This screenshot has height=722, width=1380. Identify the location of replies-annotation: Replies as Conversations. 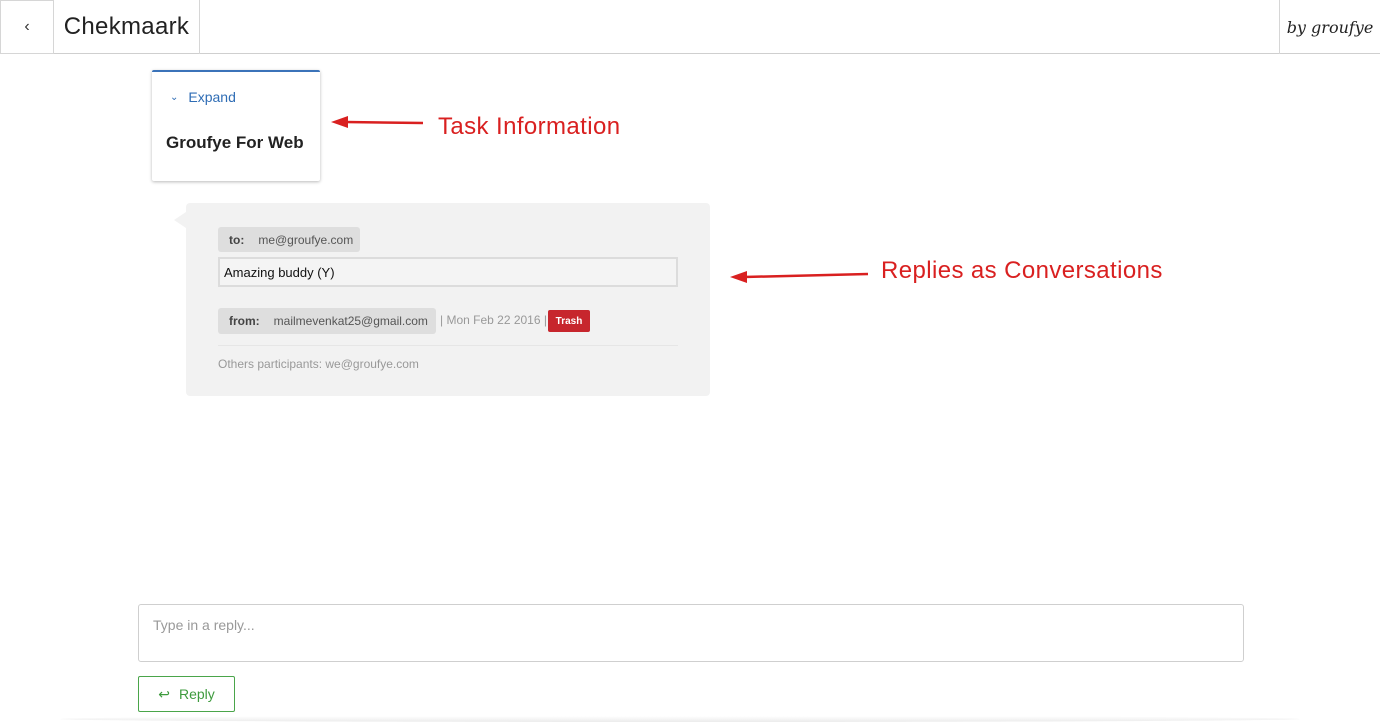
(1022, 270).